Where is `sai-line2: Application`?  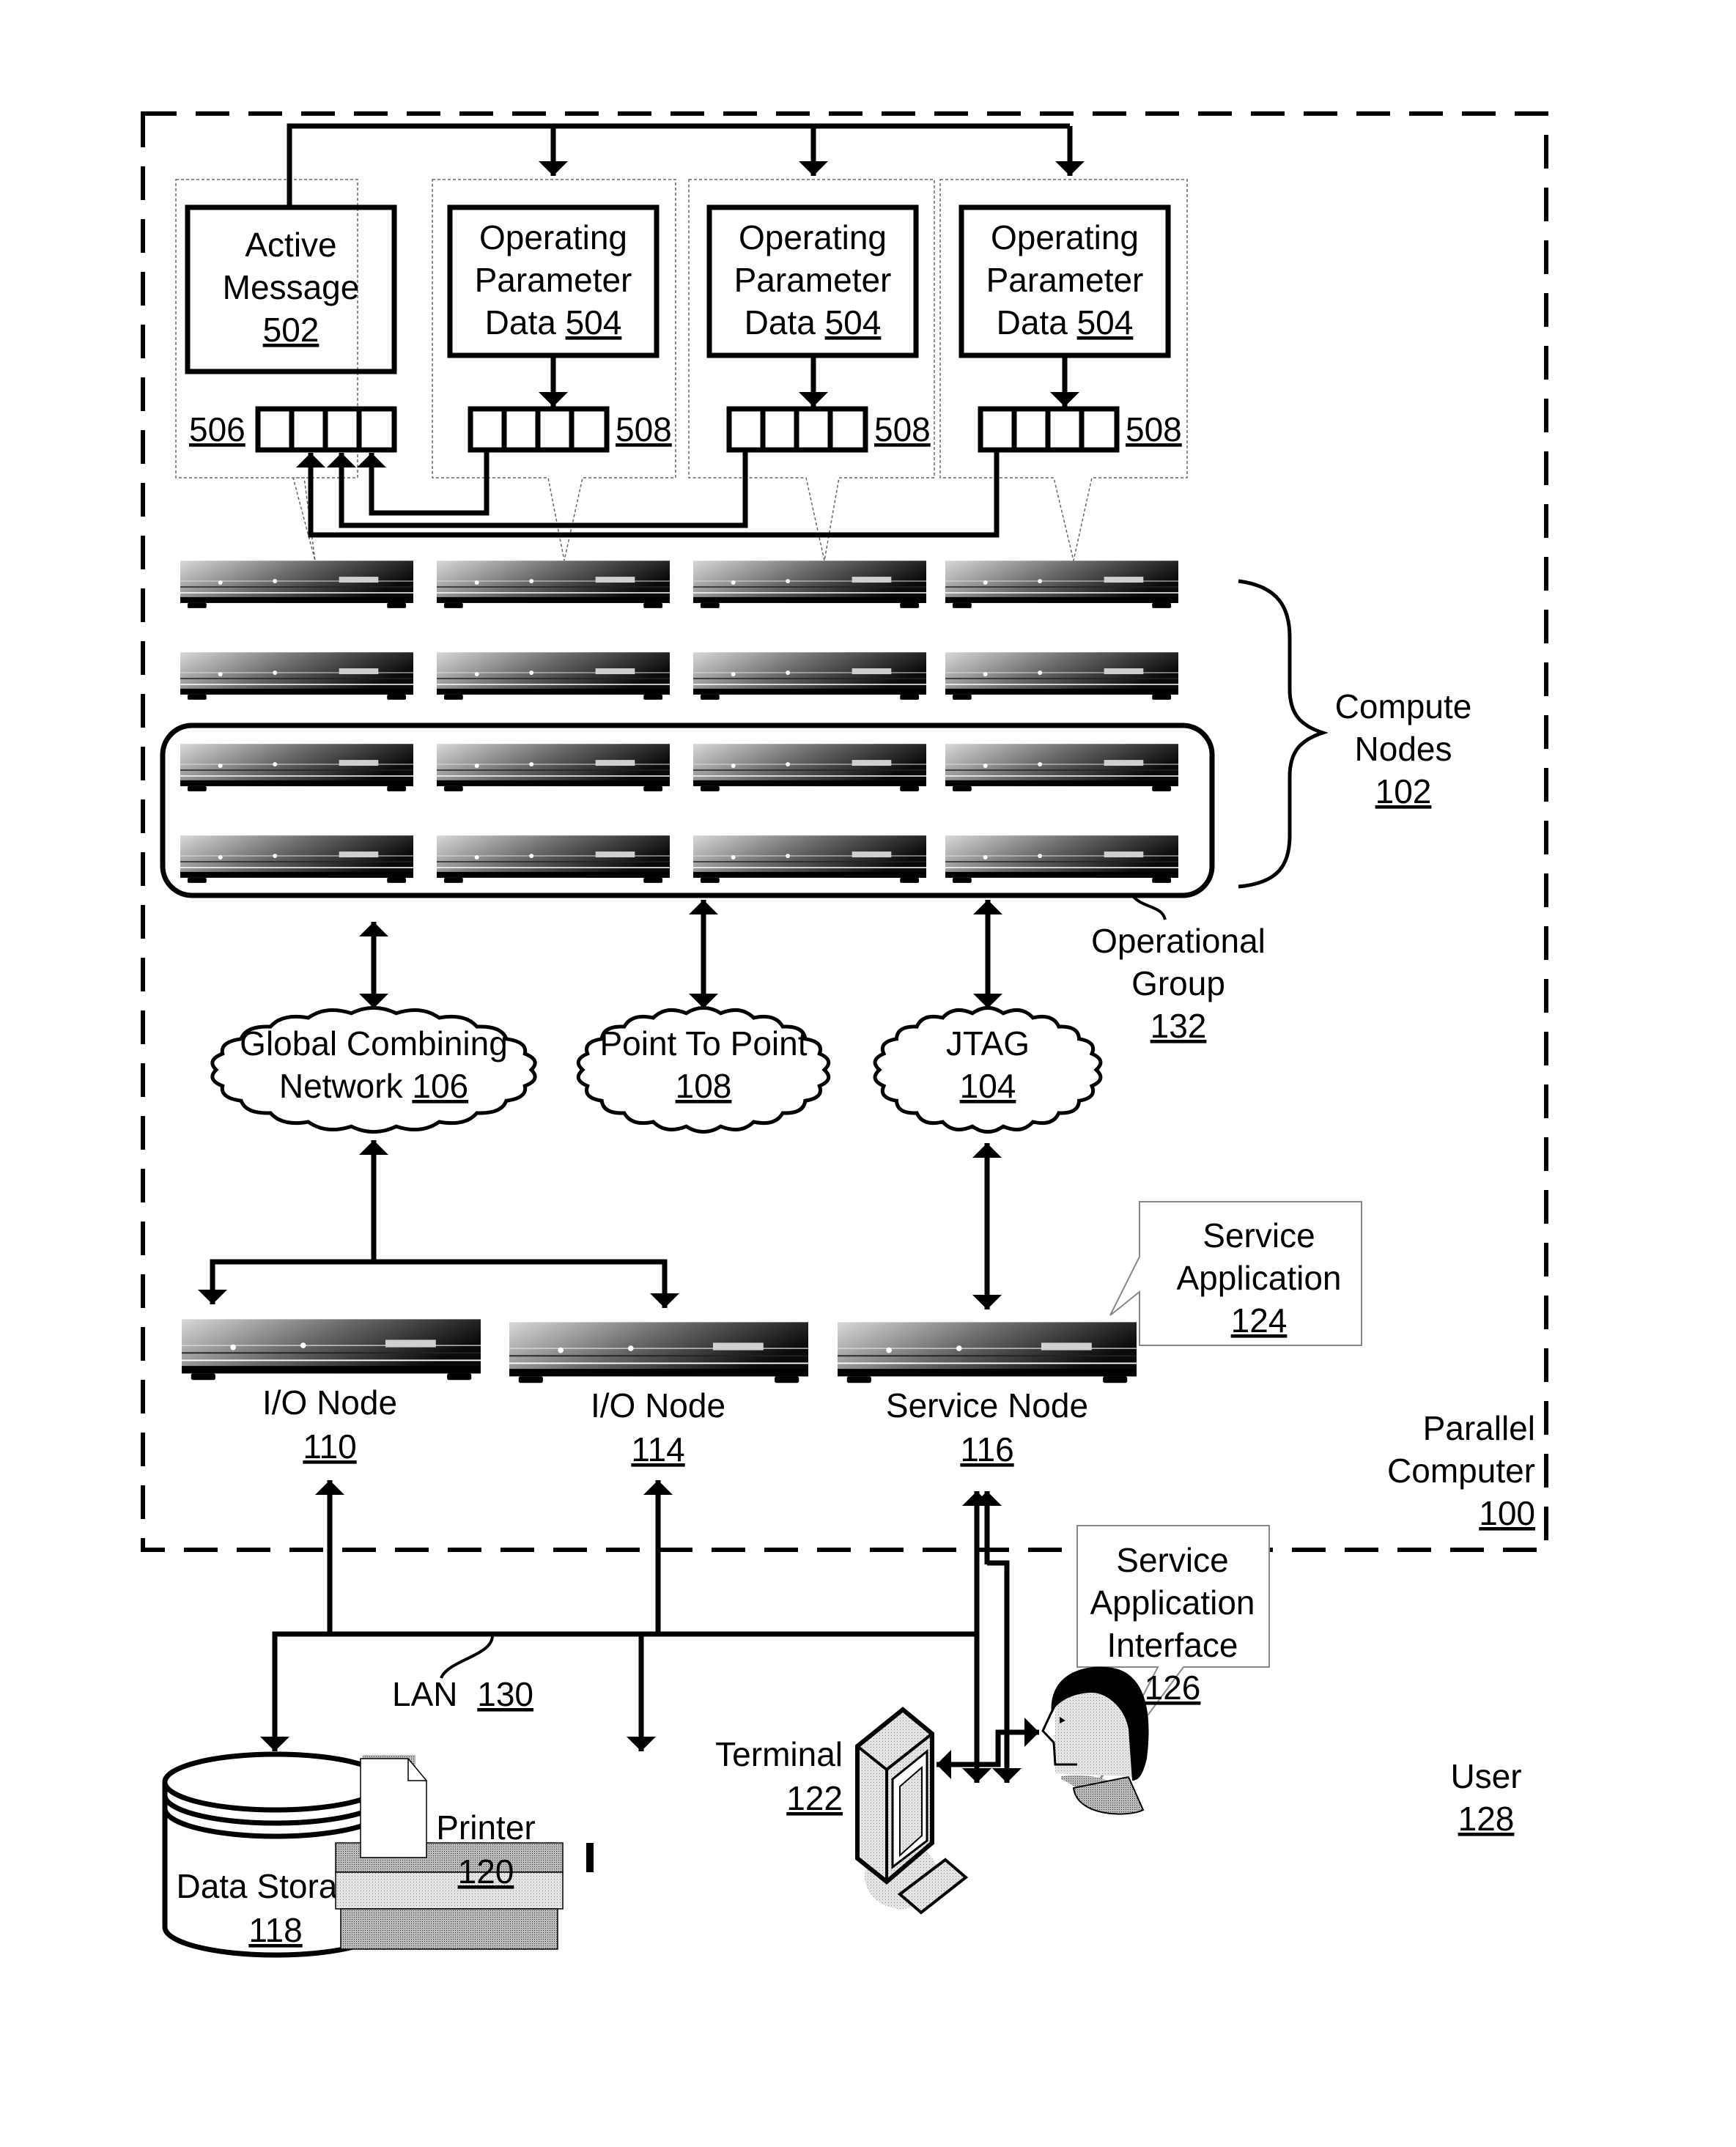 sai-line2: Application is located at coordinates (1172, 1603).